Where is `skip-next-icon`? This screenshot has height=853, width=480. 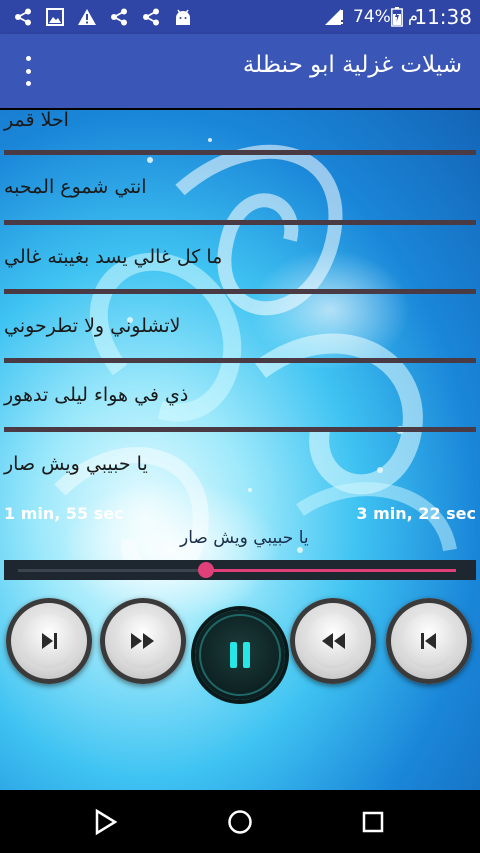 skip-next-icon is located at coordinates (49, 641).